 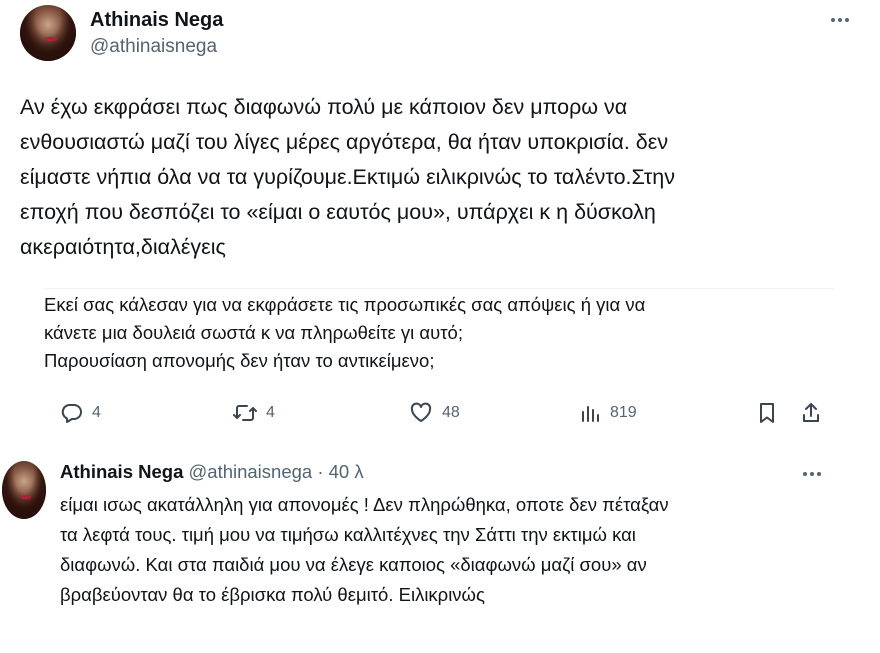 What do you see at coordinates (96, 412) in the screenshot?
I see `reply-count: 4` at bounding box center [96, 412].